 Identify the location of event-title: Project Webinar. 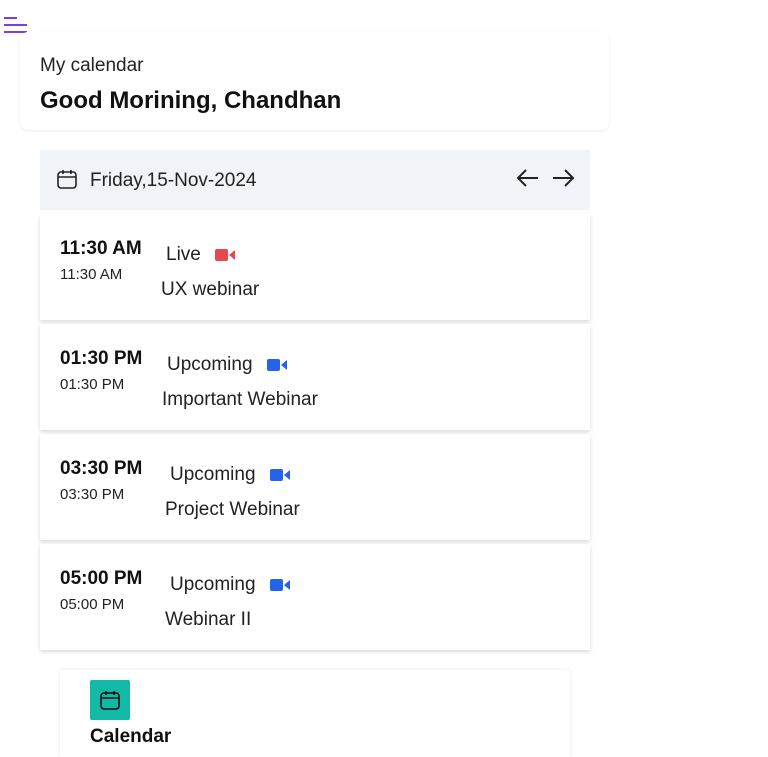
(232, 509).